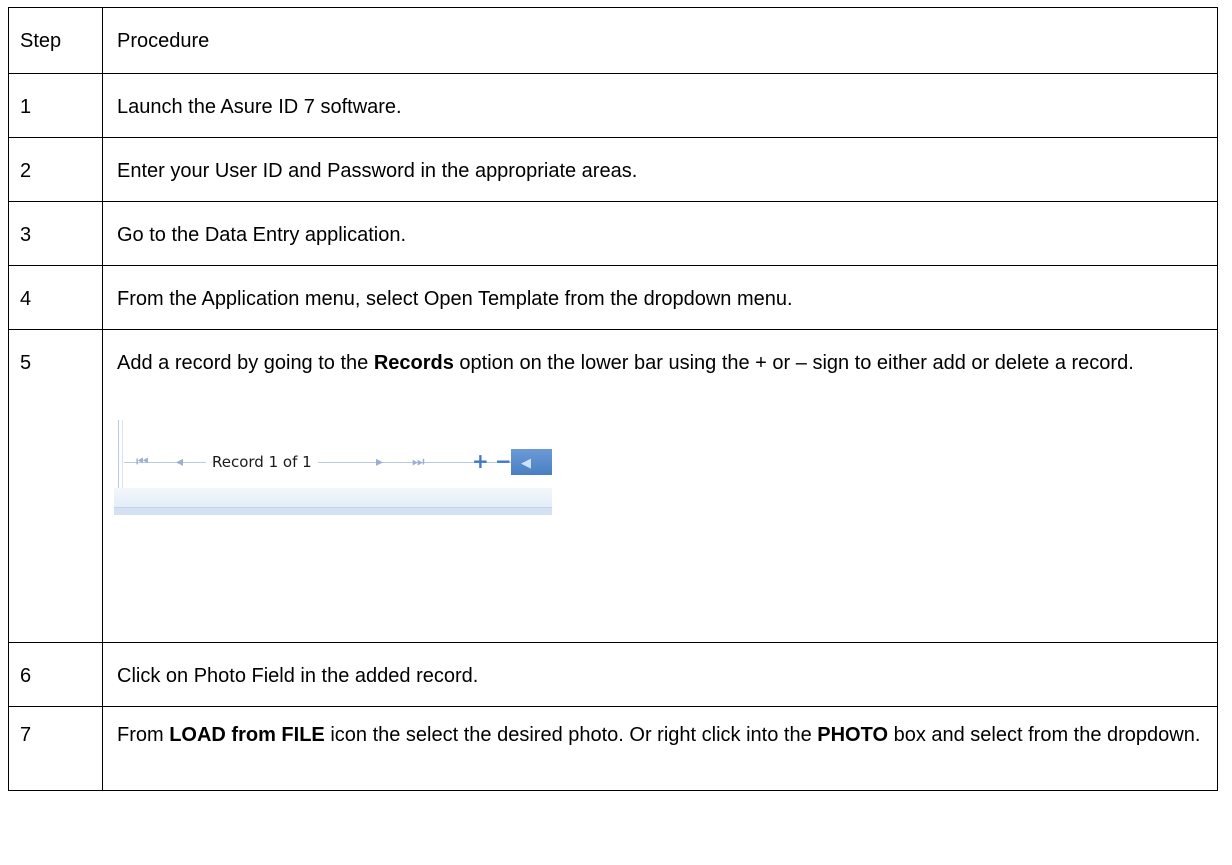 The image size is (1232, 865). What do you see at coordinates (55, 105) in the screenshot?
I see `step-cell: 1` at bounding box center [55, 105].